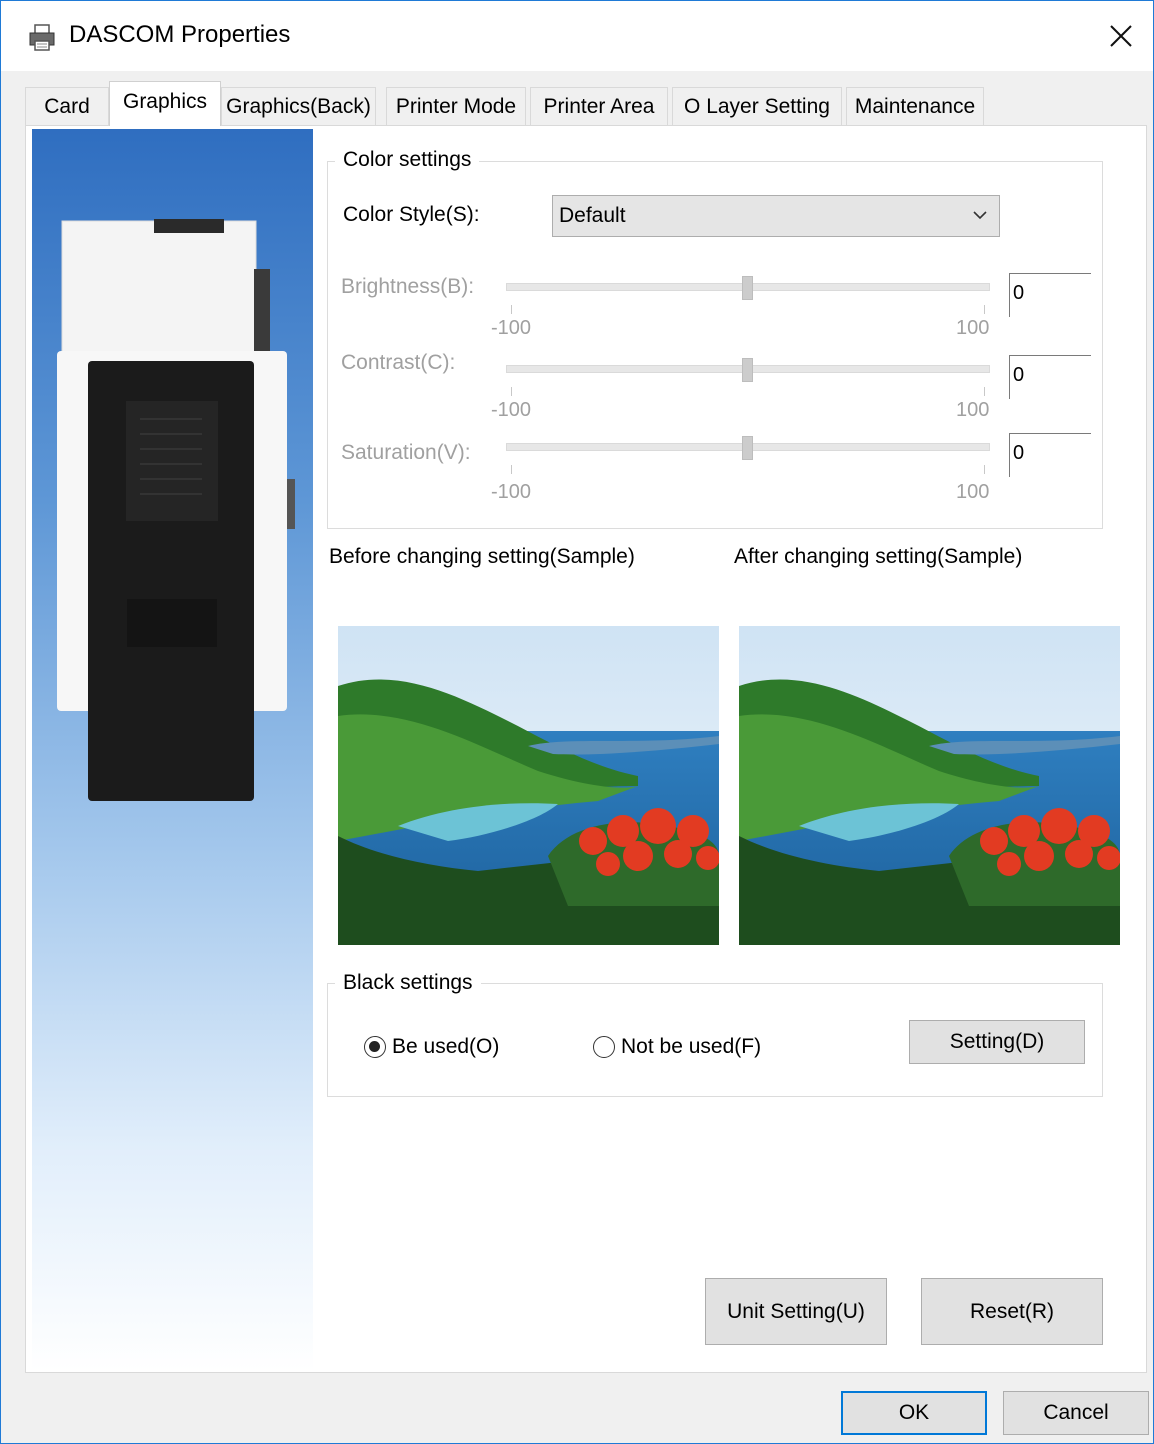 Image resolution: width=1154 pixels, height=1444 pixels. I want to click on cancel-button: Cancel, so click(1076, 1413).